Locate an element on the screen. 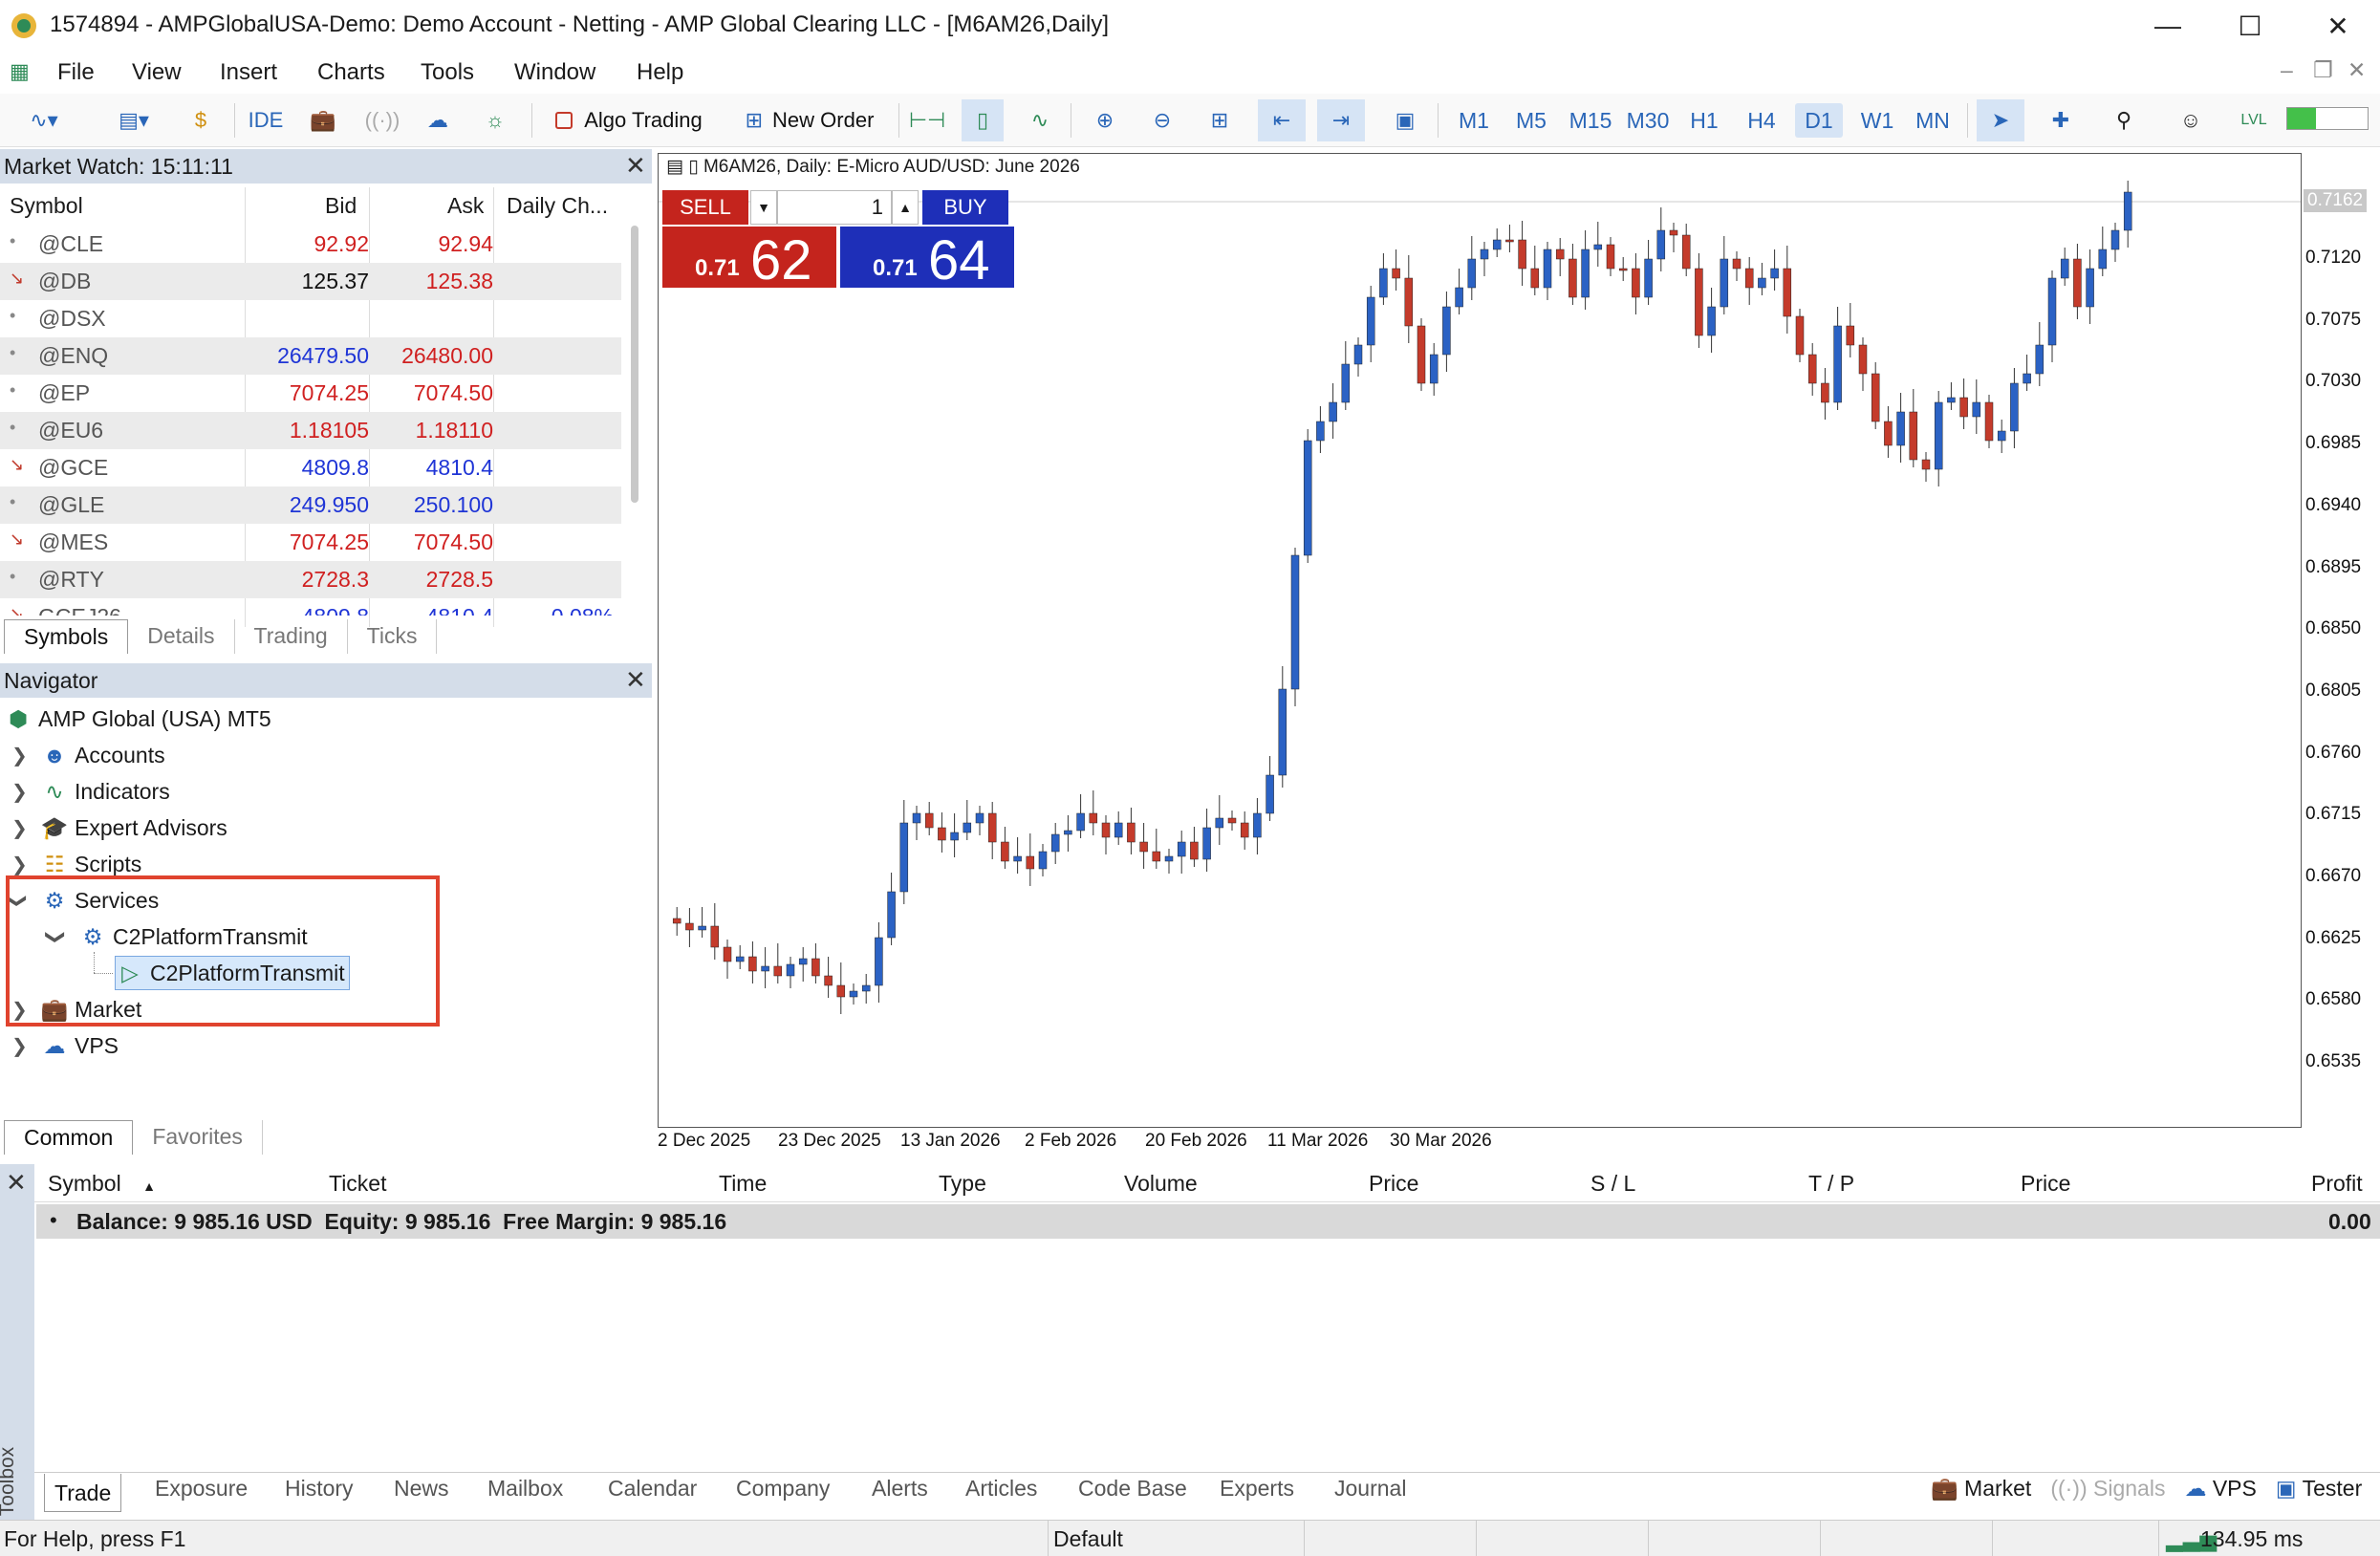 This screenshot has height=1556, width=2380. ide-button: IDE is located at coordinates (266, 120).